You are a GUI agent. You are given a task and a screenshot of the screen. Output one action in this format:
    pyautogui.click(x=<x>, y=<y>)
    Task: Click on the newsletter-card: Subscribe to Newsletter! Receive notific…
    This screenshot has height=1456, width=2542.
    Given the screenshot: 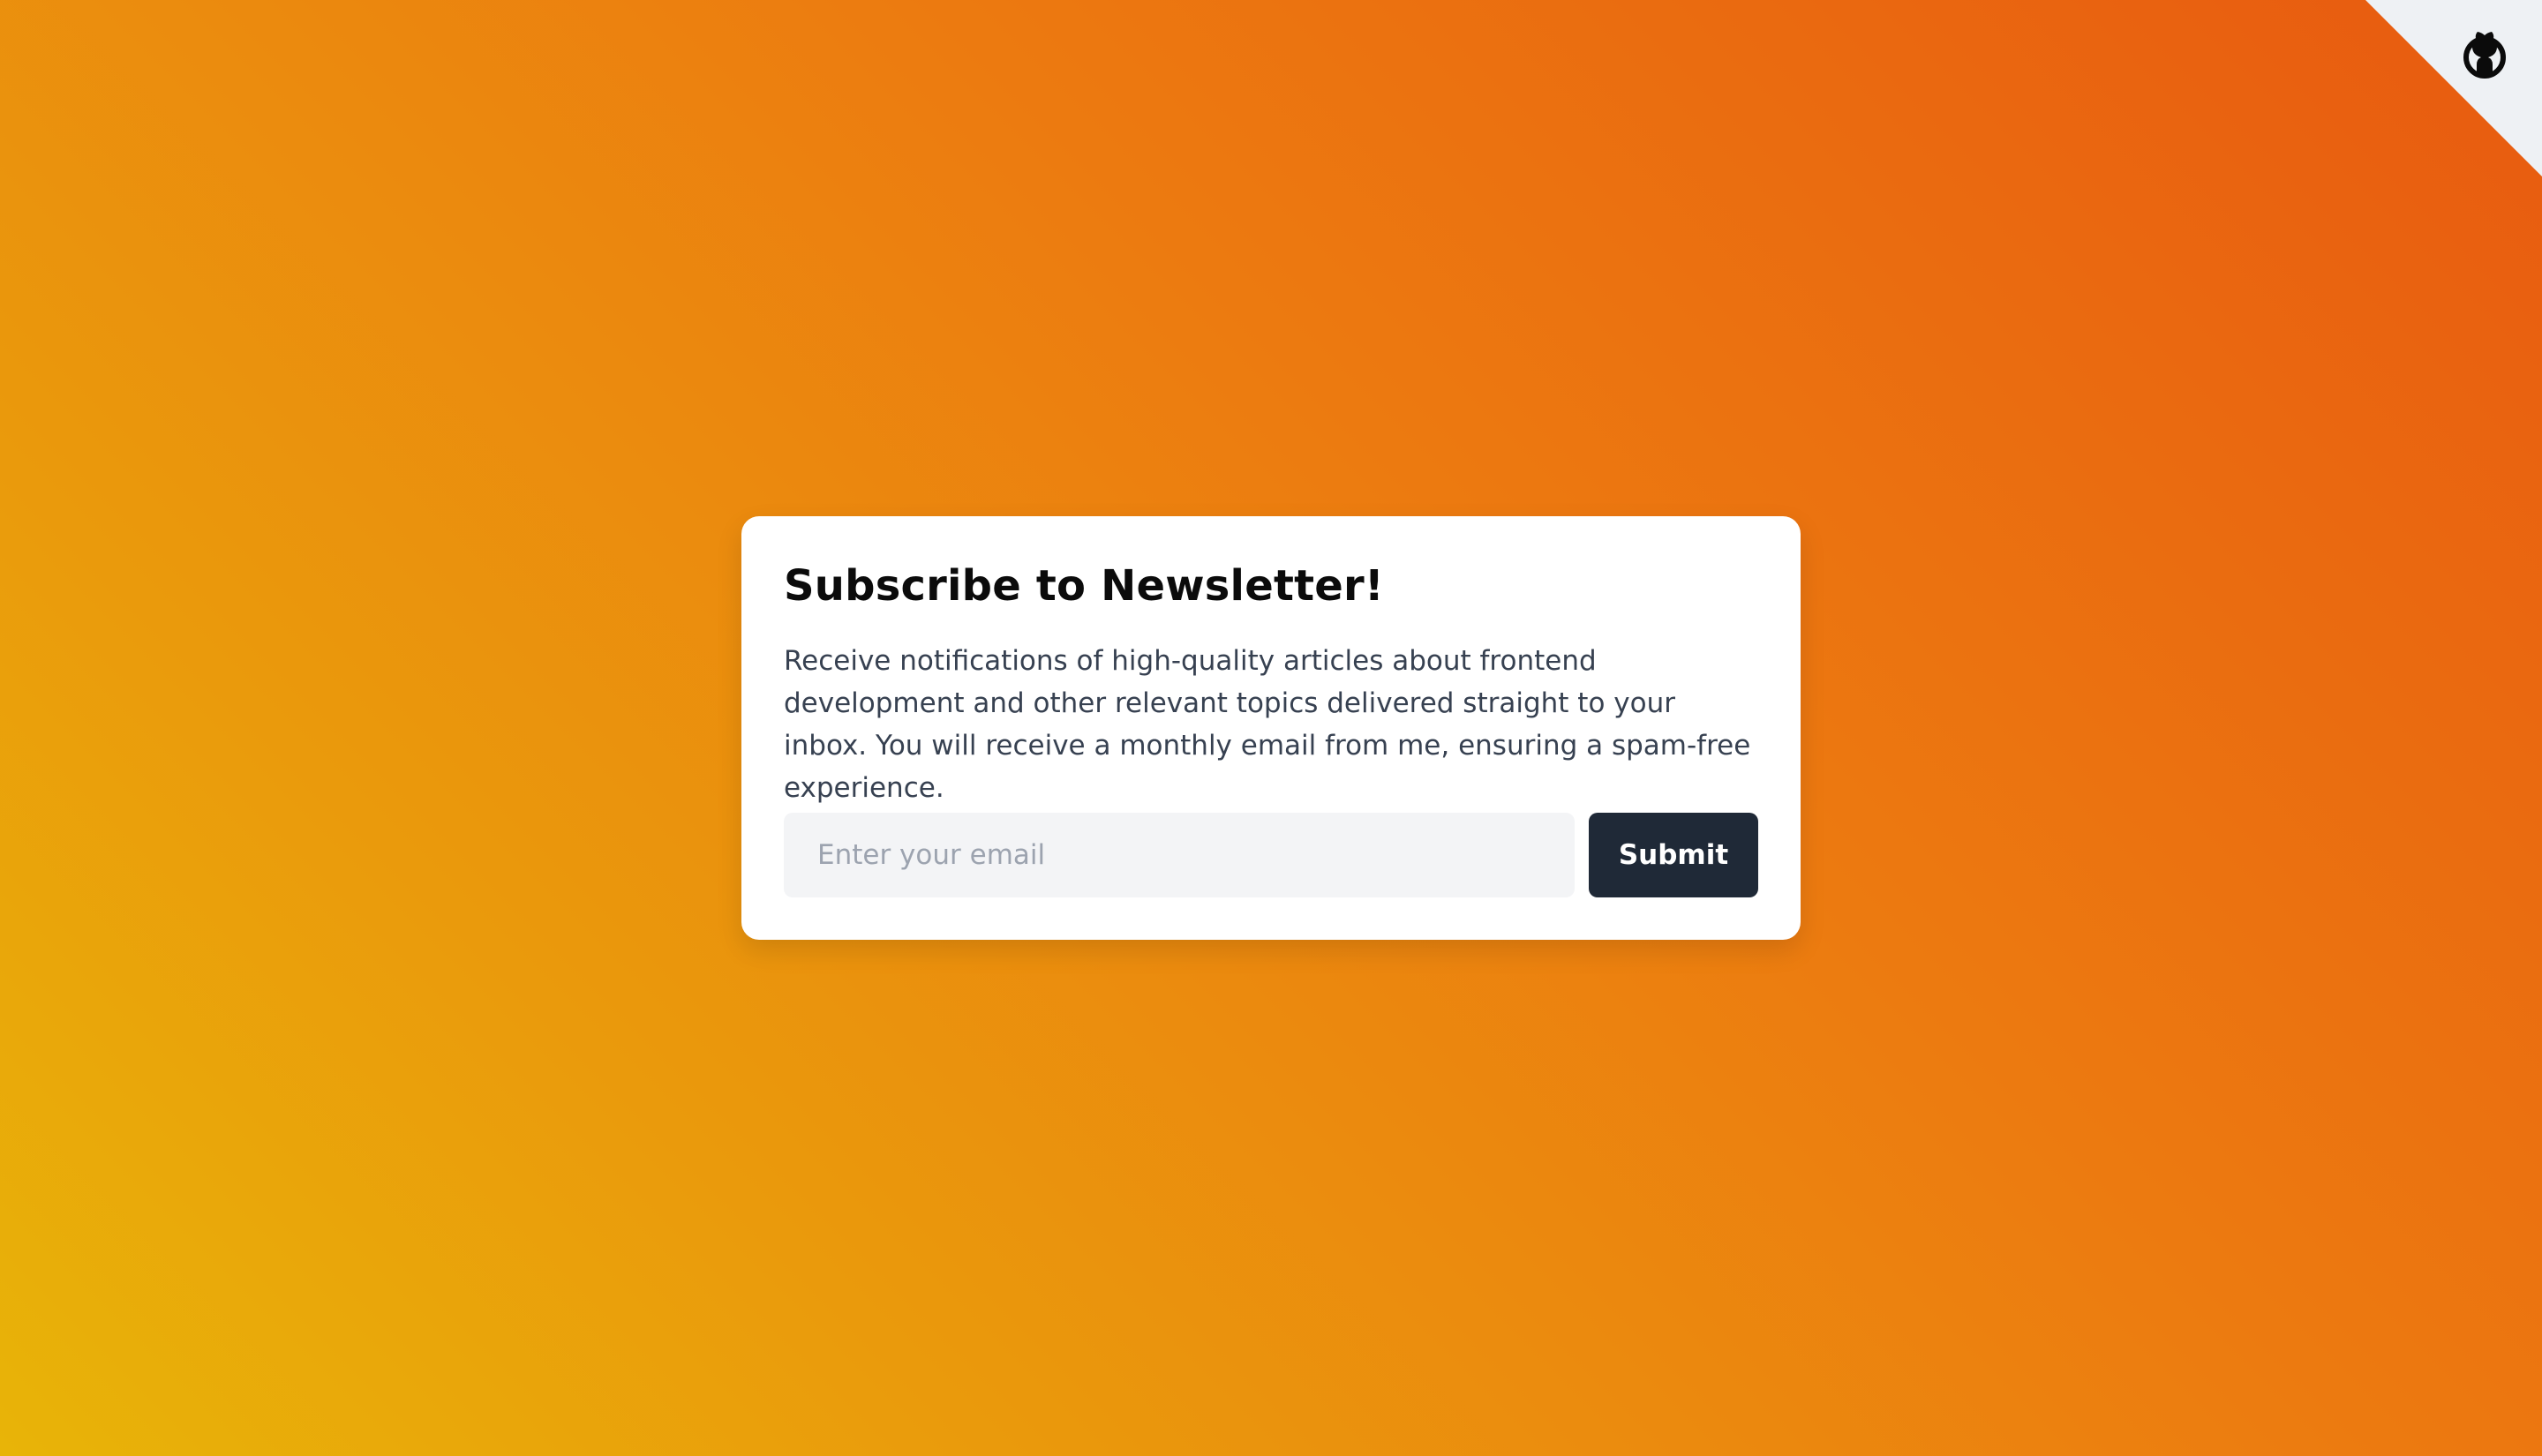 What is the action you would take?
    pyautogui.click(x=1271, y=728)
    